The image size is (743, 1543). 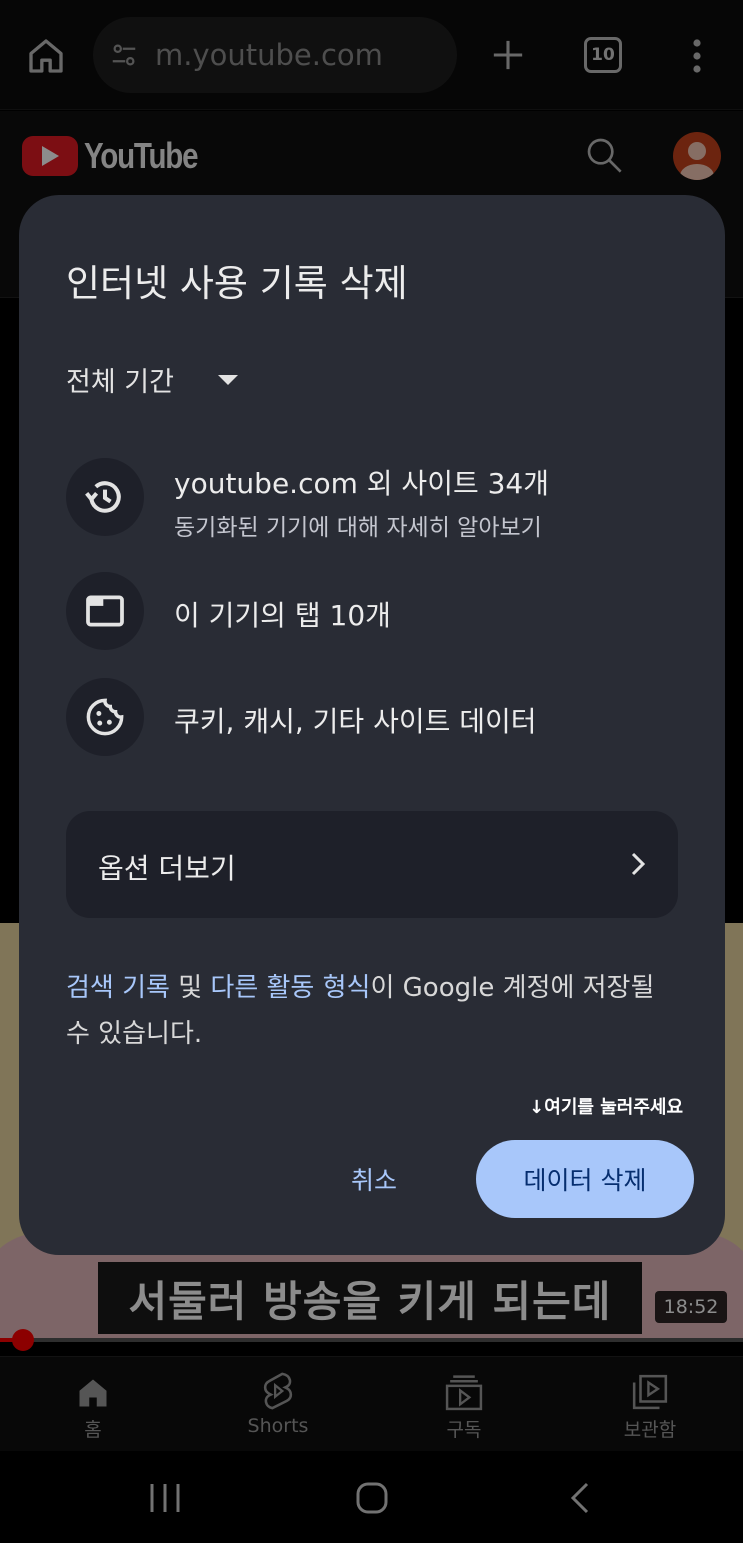 I want to click on history-item-title: youtube.com 외 사이트 34개, so click(x=362, y=483).